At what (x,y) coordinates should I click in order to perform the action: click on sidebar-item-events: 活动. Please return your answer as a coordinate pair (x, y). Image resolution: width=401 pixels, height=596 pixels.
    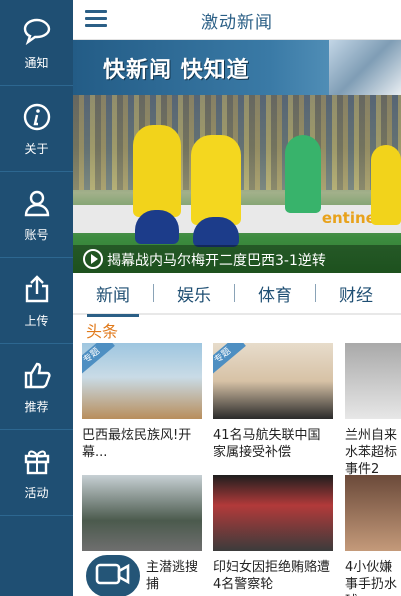
    Looking at the image, I should click on (36, 473).